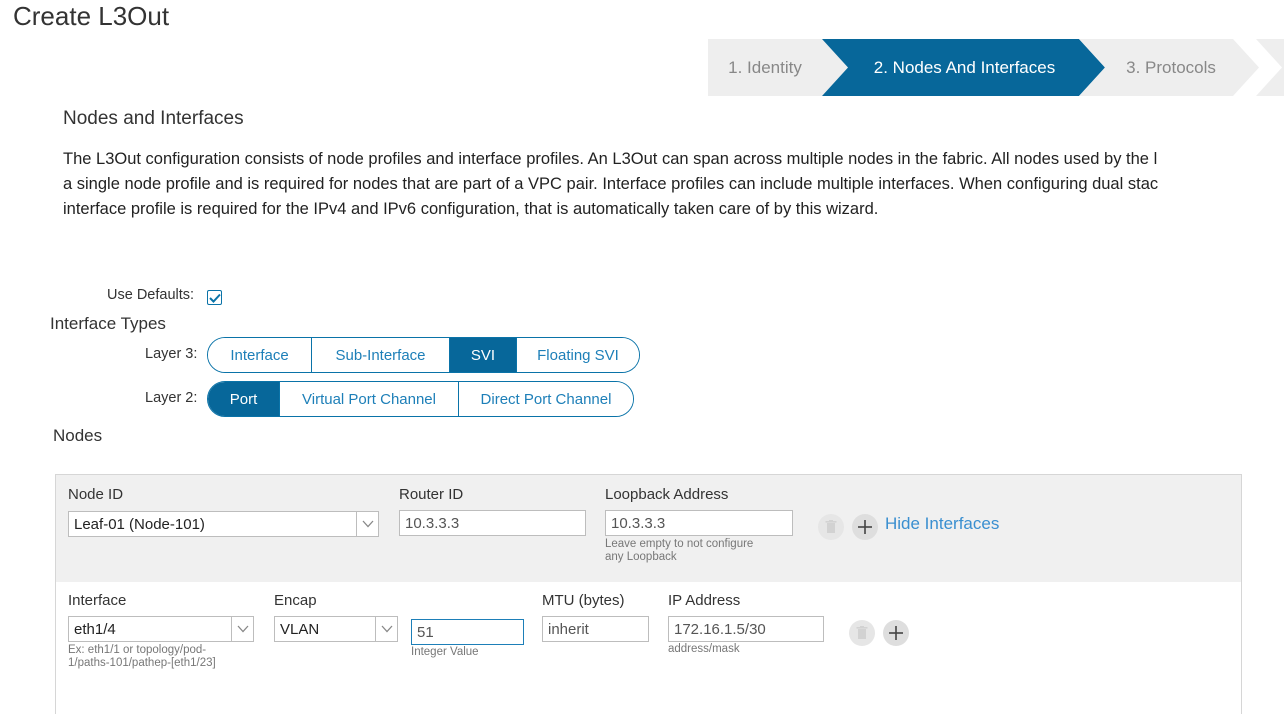  What do you see at coordinates (142, 663) in the screenshot?
I see `interface-hint: 1/paths-101/pathep-[eth1/23]` at bounding box center [142, 663].